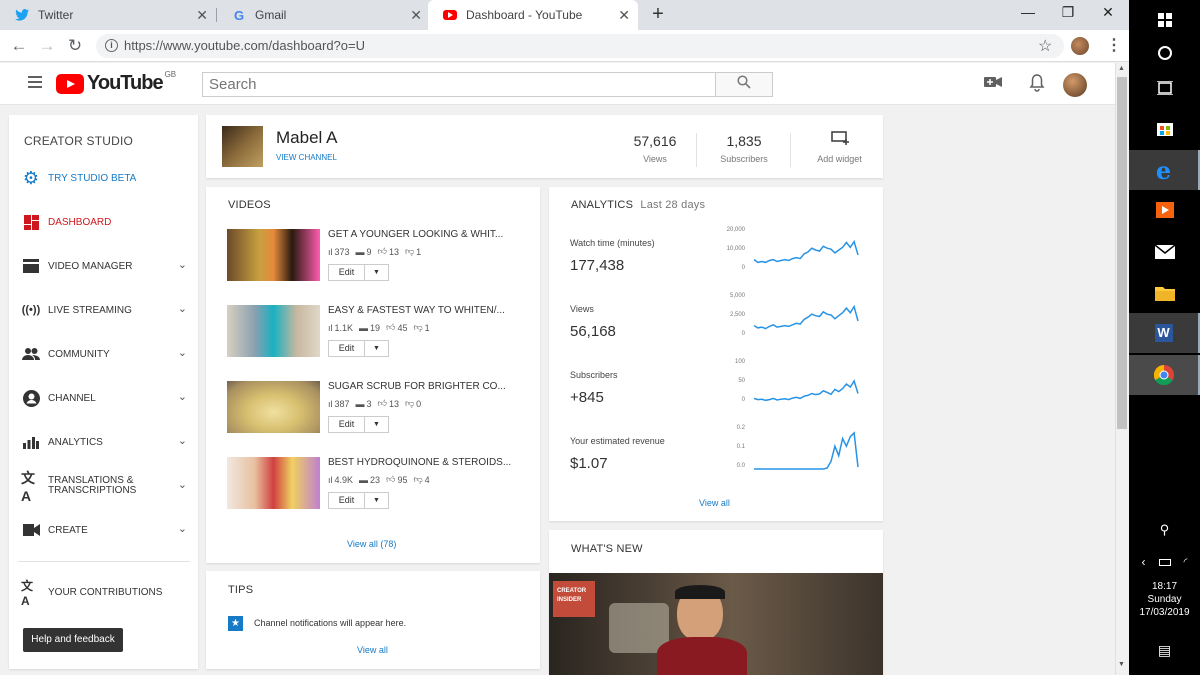 This screenshot has width=1200, height=675. What do you see at coordinates (1164, 650) in the screenshot?
I see `notifications-icon: ▤` at bounding box center [1164, 650].